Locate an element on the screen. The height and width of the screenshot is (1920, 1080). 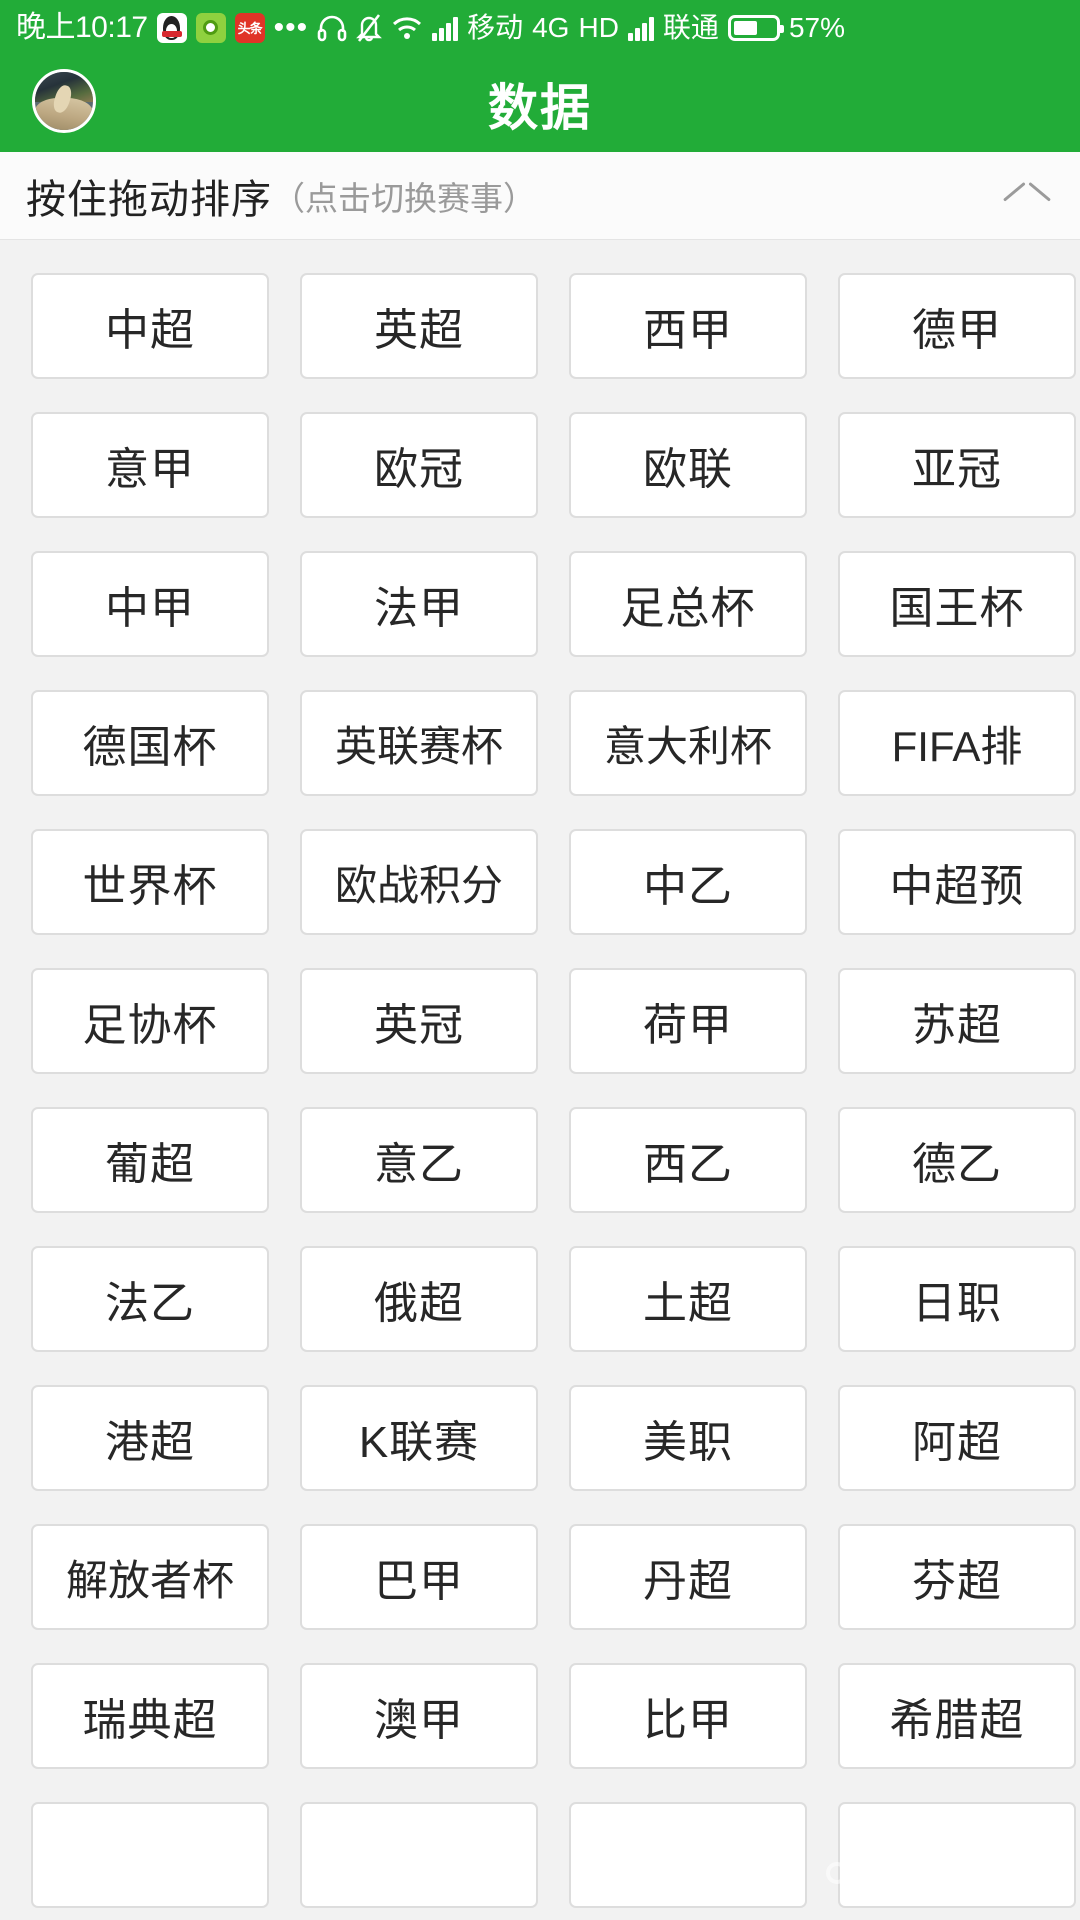
league-cell: 中甲 is located at coordinates (150, 604).